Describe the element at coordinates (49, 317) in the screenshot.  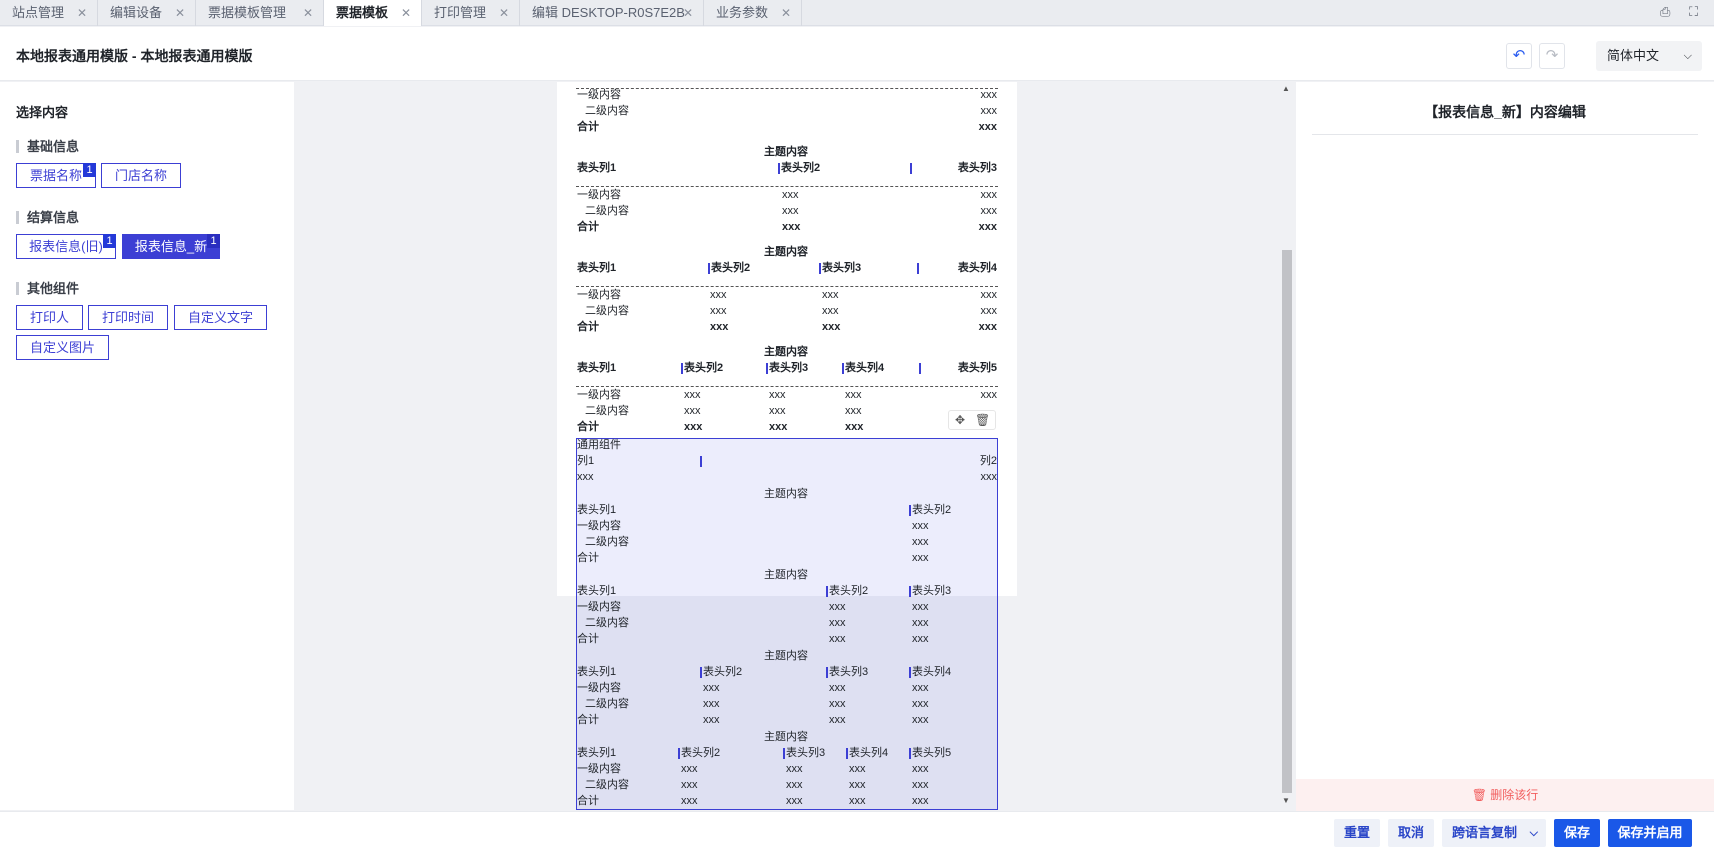
I see `tag-printer: 打印人` at that location.